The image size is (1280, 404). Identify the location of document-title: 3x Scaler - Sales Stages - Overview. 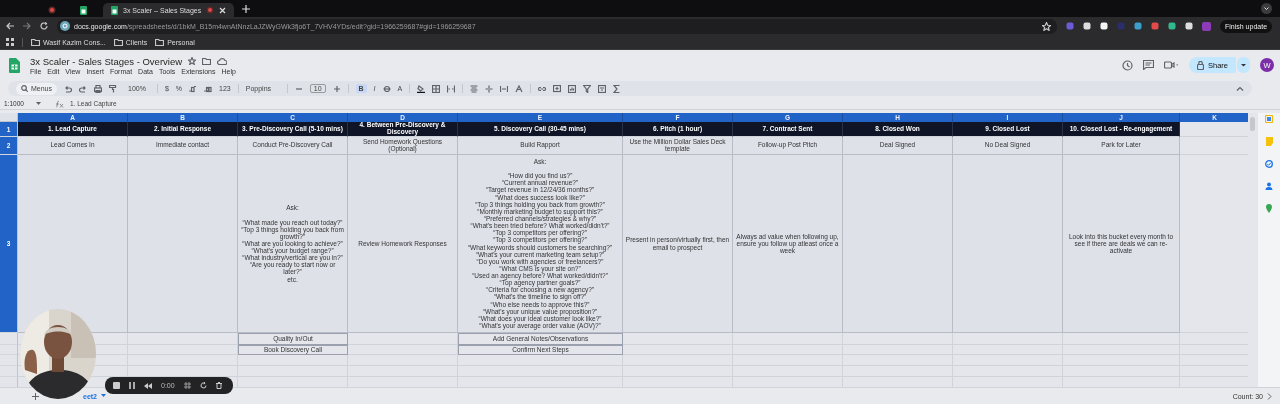
(106, 61).